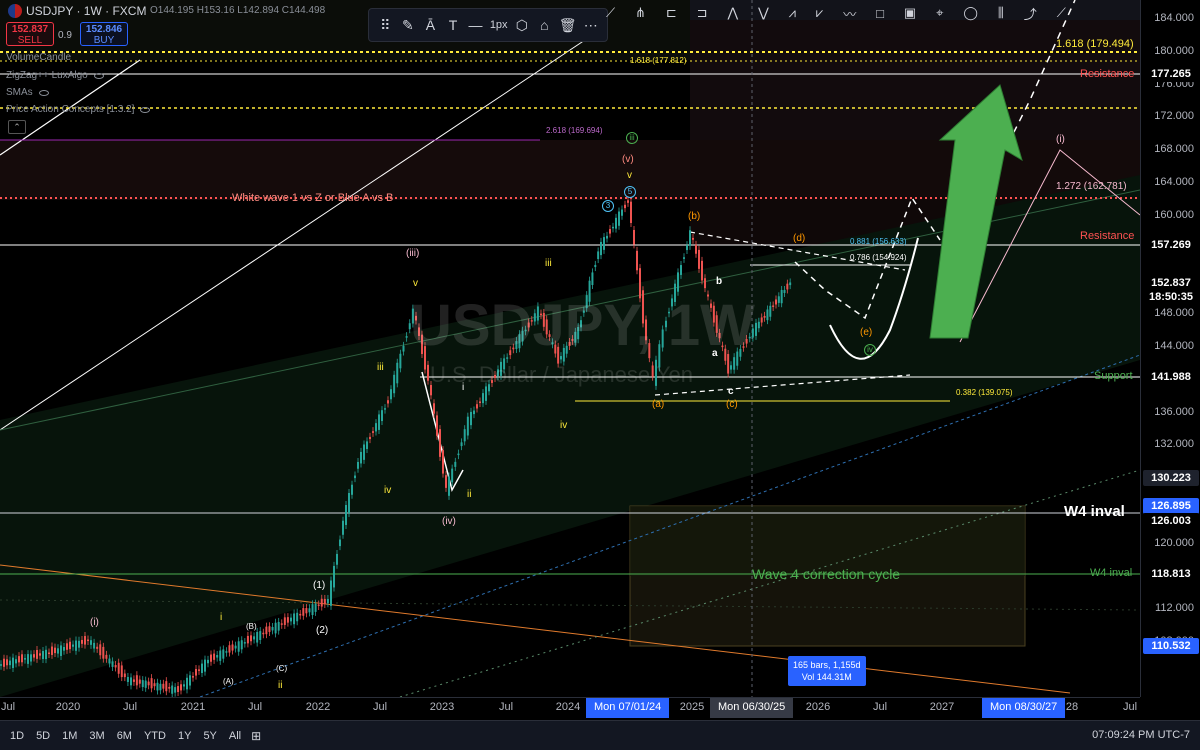 The width and height of the screenshot is (1200, 750). Describe the element at coordinates (124, 736) in the screenshot. I see `timeframe-button: 6M` at that location.